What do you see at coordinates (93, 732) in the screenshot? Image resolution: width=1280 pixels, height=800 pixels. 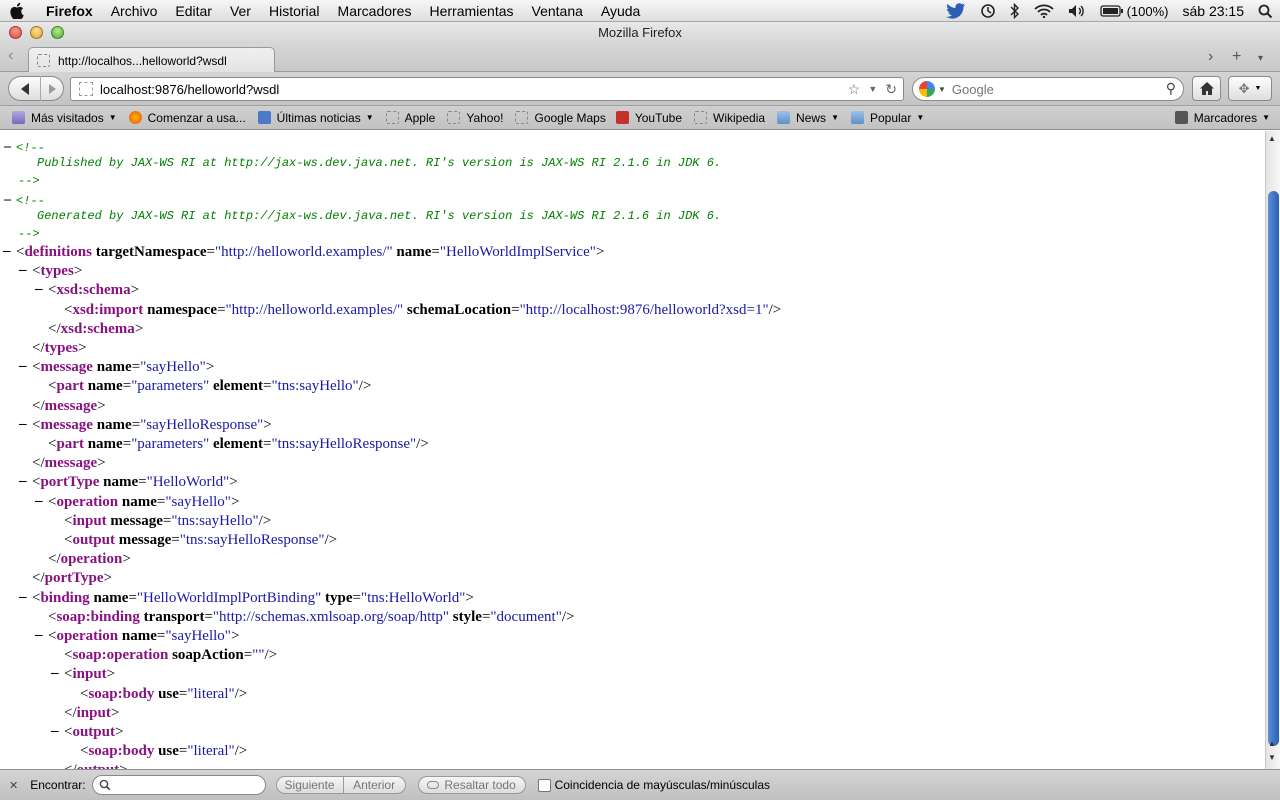 I see `xml-element-line: <output>` at bounding box center [93, 732].